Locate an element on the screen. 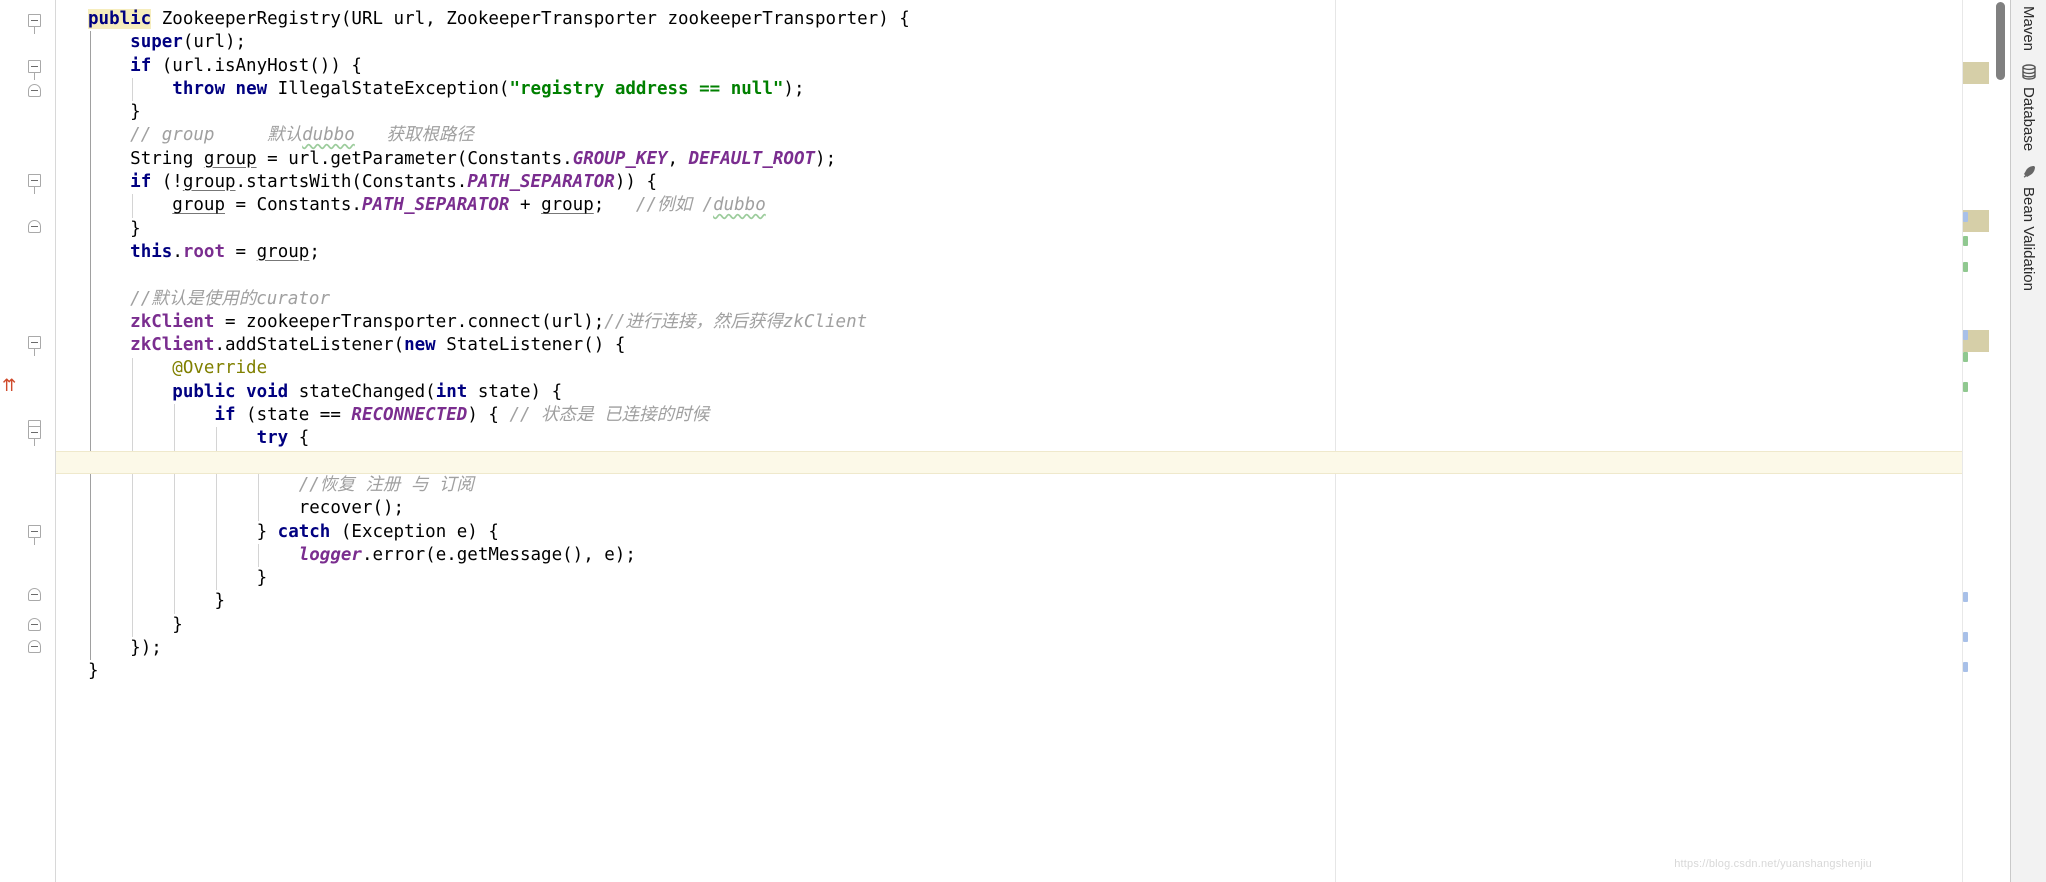  code-line: // group 默认dubbo 获取根路径 is located at coordinates (1009, 135).